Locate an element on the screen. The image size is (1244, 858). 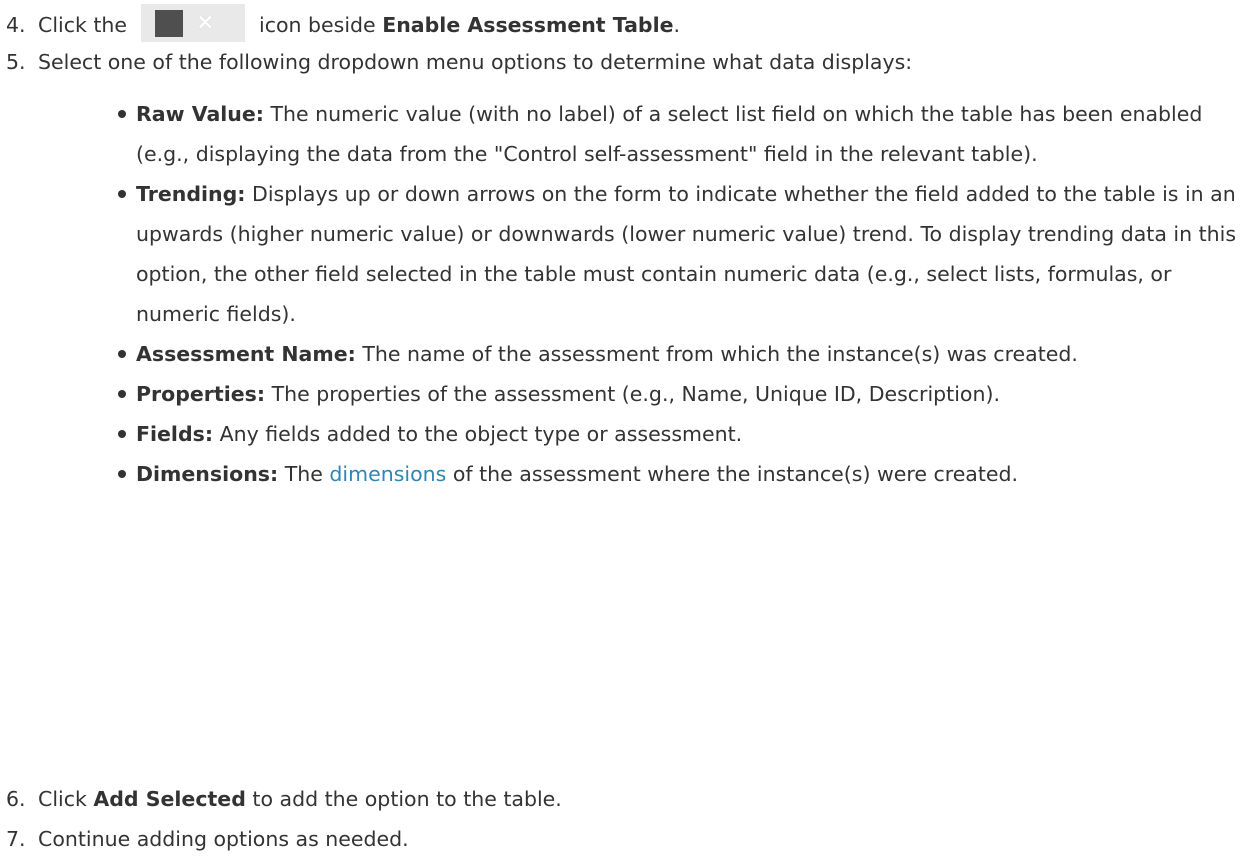
close-icon: × is located at coordinates (205, 22).